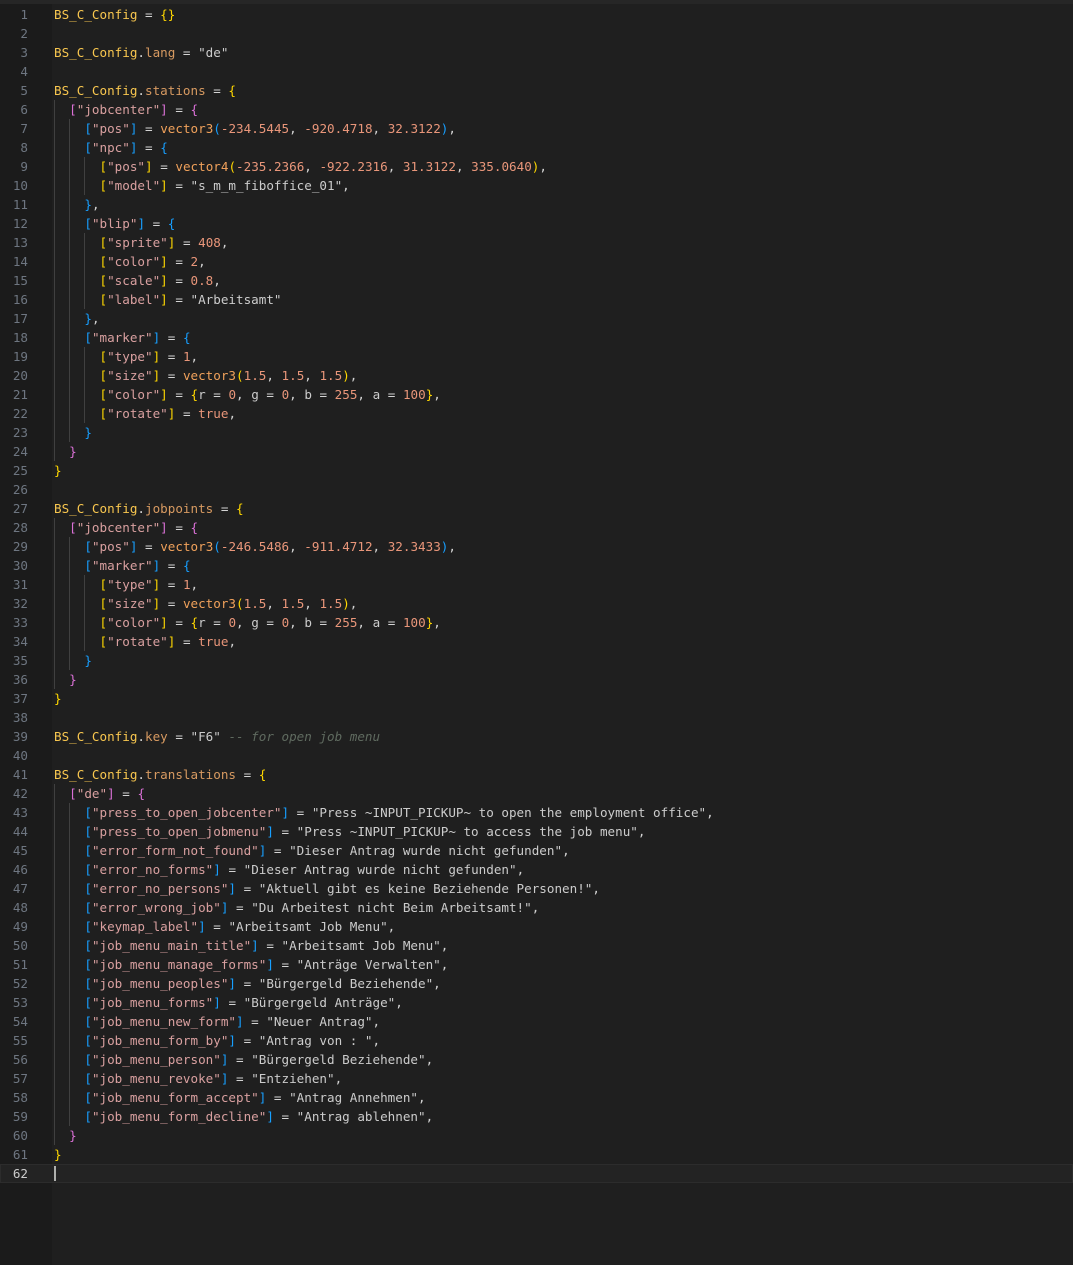  I want to click on code-line: 3 BS_C_Config.lang = "de", so click(536, 52).